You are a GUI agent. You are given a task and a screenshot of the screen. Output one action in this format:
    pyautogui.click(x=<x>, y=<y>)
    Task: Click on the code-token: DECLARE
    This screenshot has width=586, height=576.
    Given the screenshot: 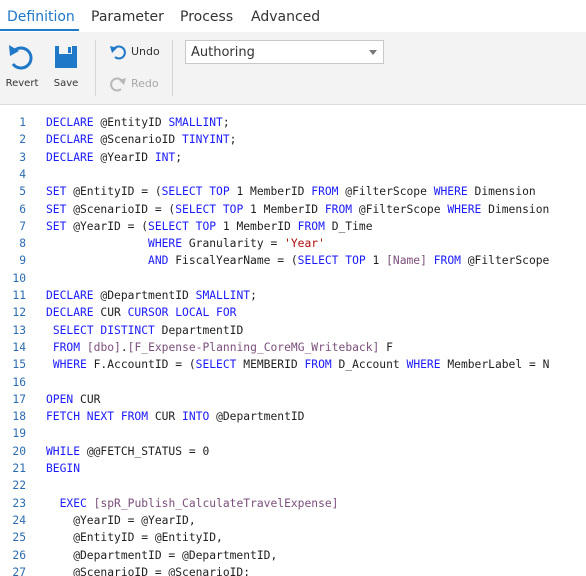 What is the action you would take?
    pyautogui.click(x=70, y=140)
    